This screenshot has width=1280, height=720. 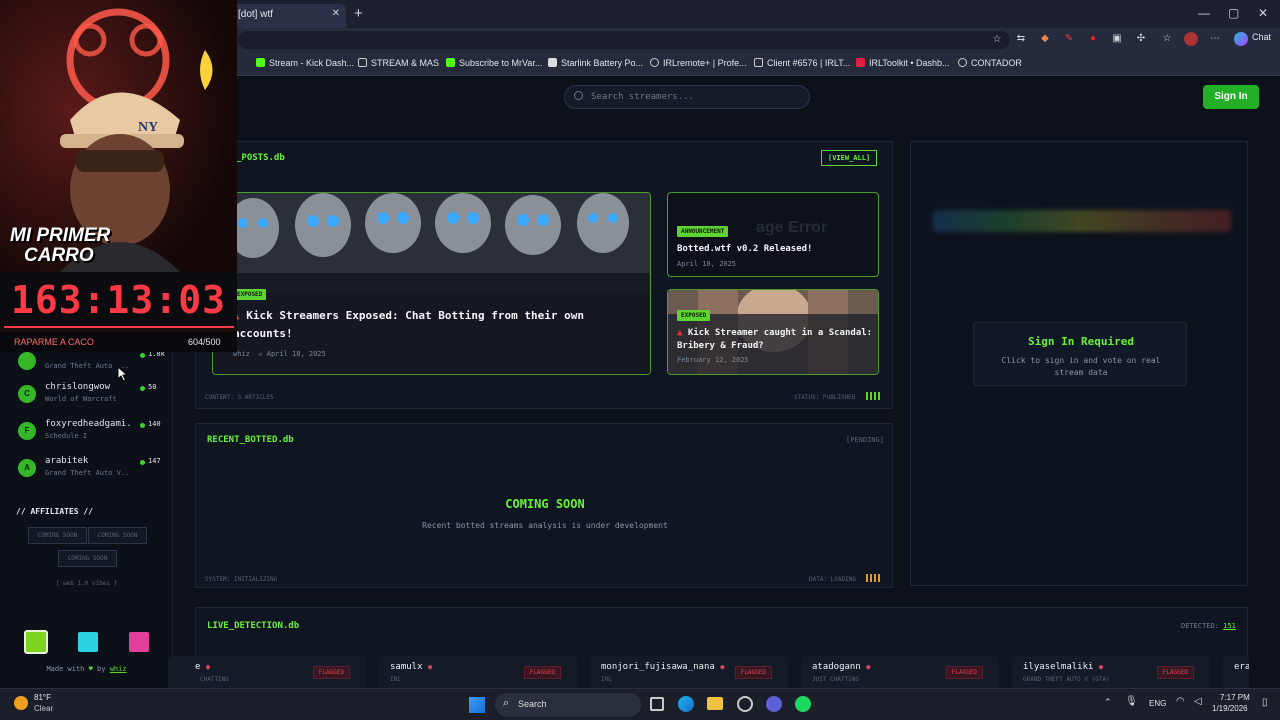 What do you see at coordinates (1021, 39) in the screenshot?
I see `extension-icon-1: ⇆` at bounding box center [1021, 39].